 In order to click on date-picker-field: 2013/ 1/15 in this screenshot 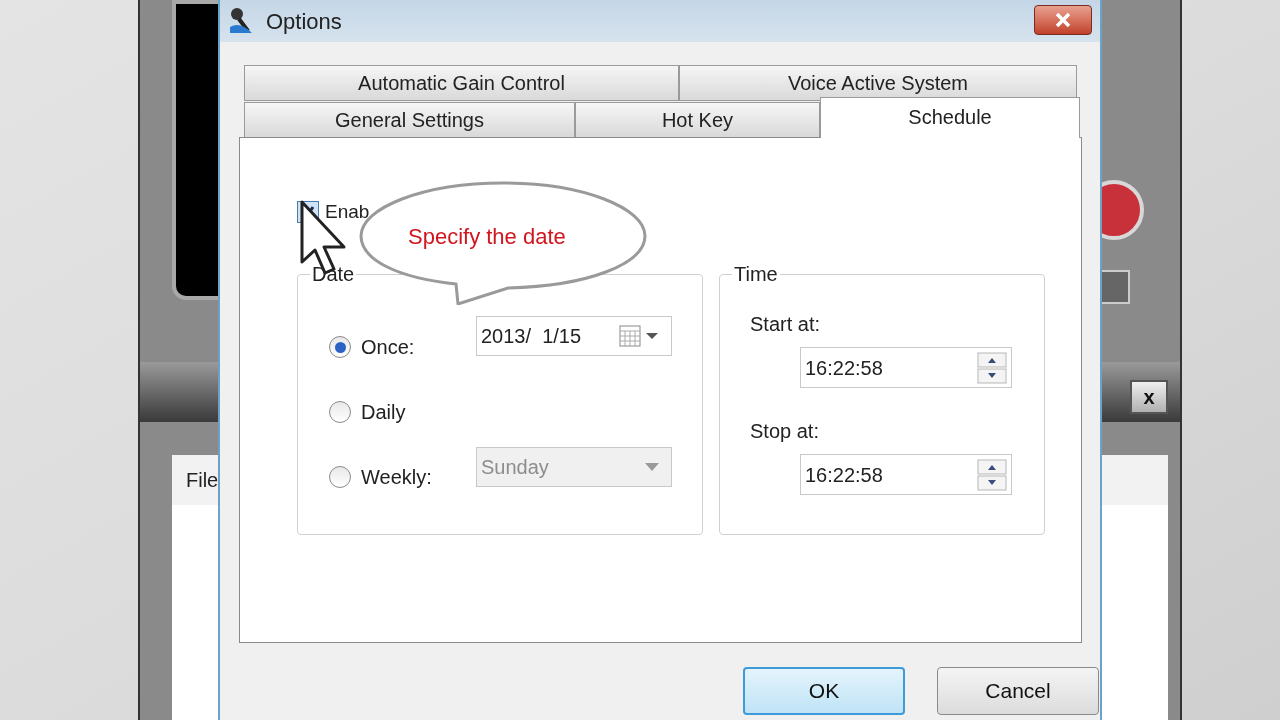, I will do `click(574, 336)`.